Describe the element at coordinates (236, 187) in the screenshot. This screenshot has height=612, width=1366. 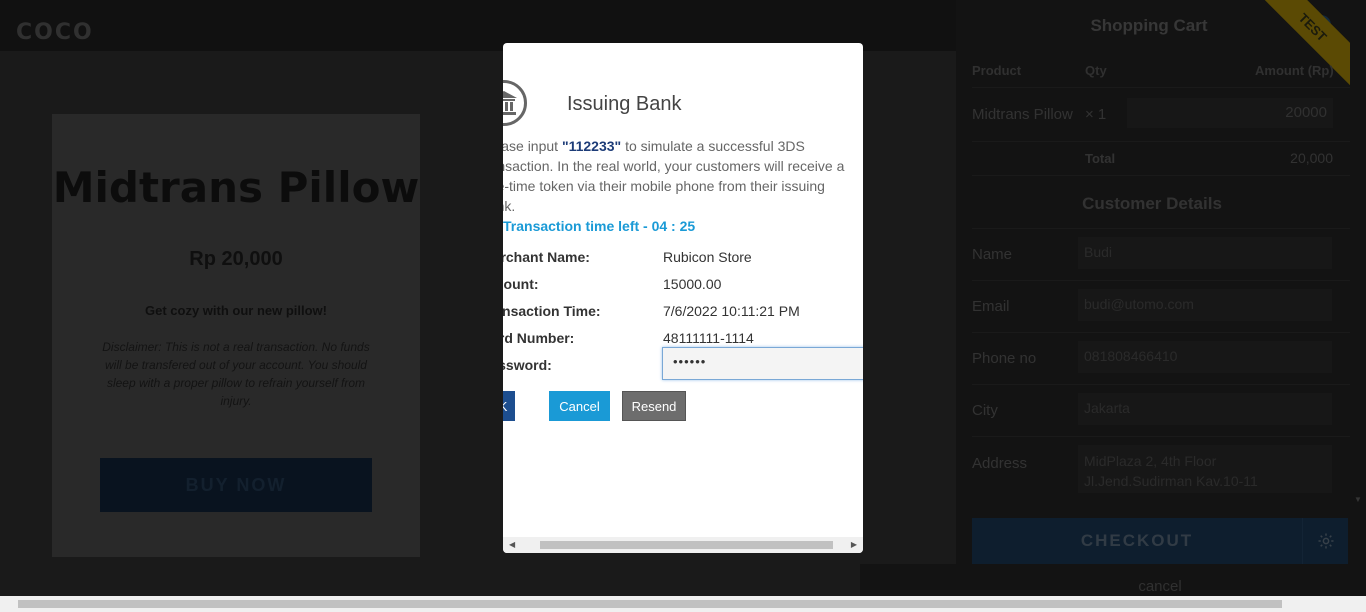
I see `product-title: Midtrans Pillow` at that location.